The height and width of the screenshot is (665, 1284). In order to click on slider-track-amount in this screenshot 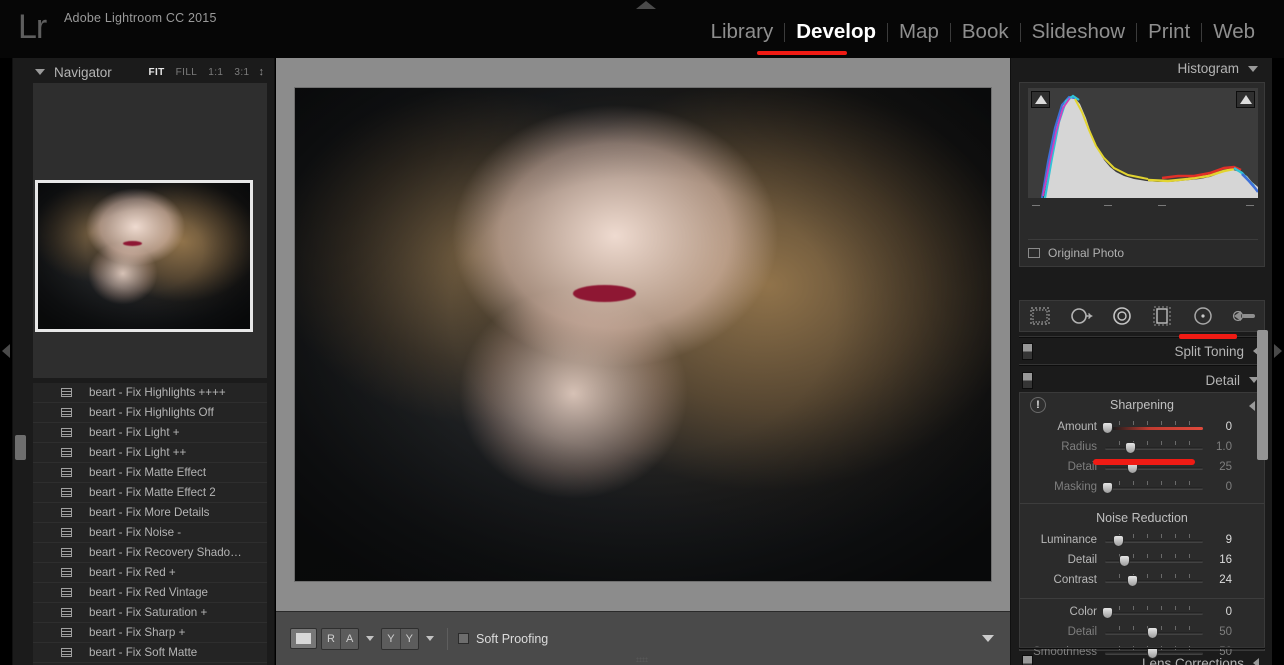, I will do `click(1152, 427)`.